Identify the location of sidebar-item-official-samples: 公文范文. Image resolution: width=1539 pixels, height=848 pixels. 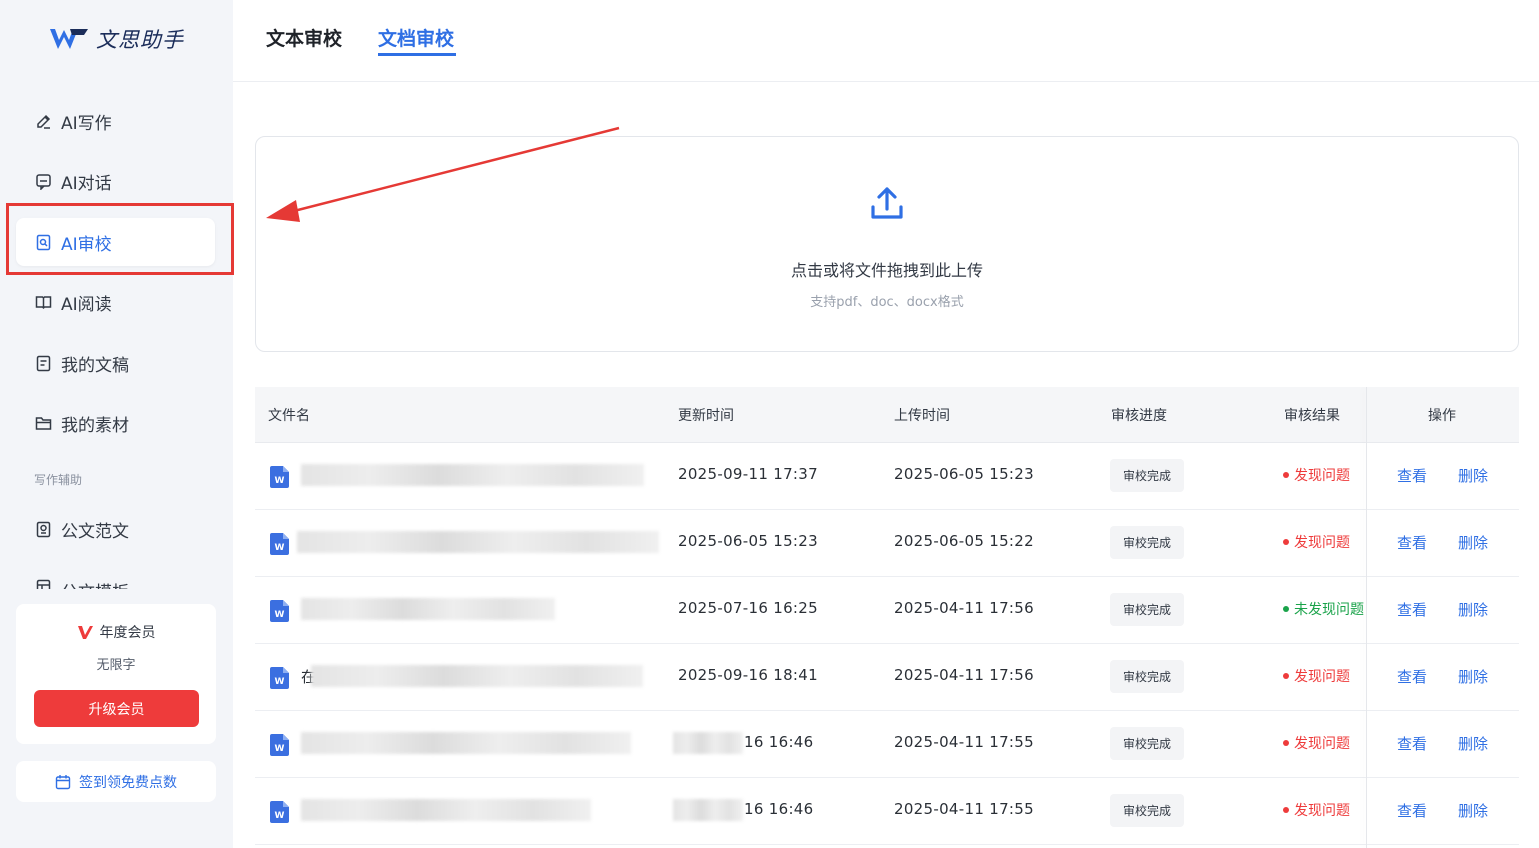
(115, 529).